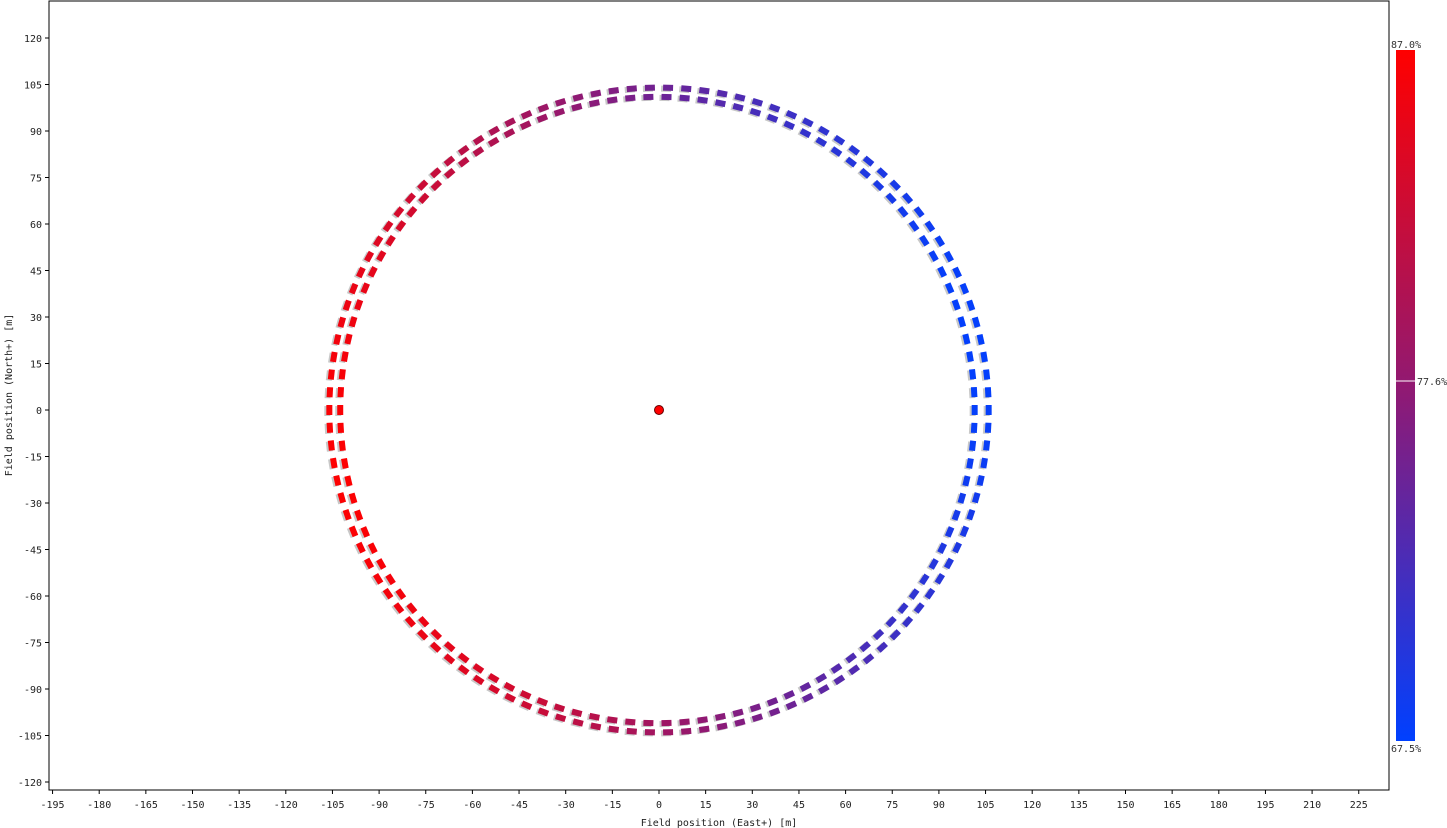 The width and height of the screenshot is (1447, 828). What do you see at coordinates (846, 805) in the screenshot?
I see `x-tick-label: 60` at bounding box center [846, 805].